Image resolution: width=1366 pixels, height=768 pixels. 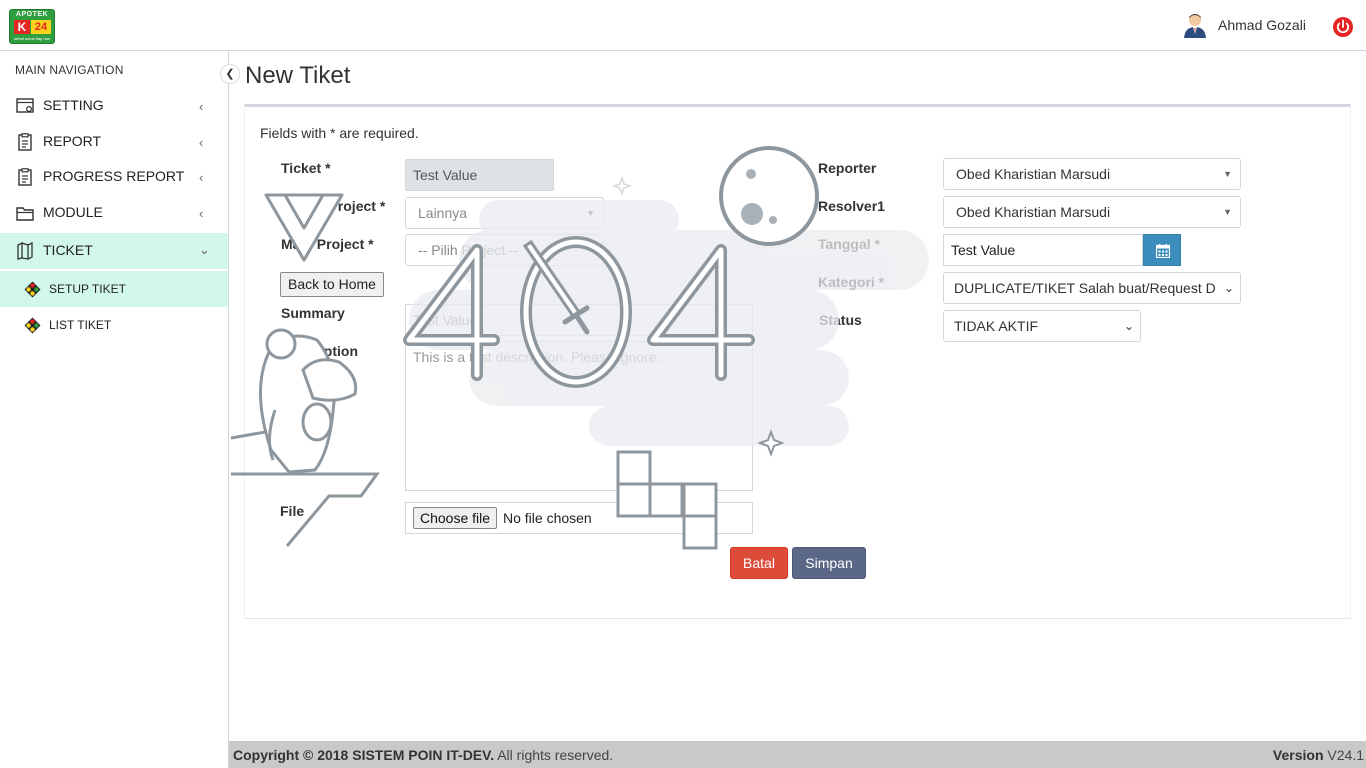 I want to click on summary-input: Test Value, so click(x=579, y=320).